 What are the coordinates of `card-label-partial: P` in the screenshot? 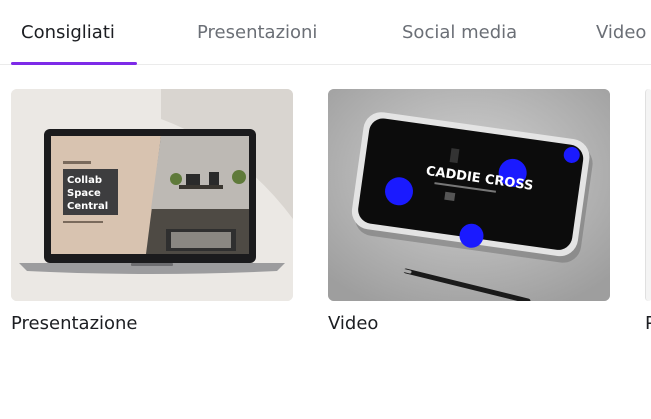 It's located at (648, 323).